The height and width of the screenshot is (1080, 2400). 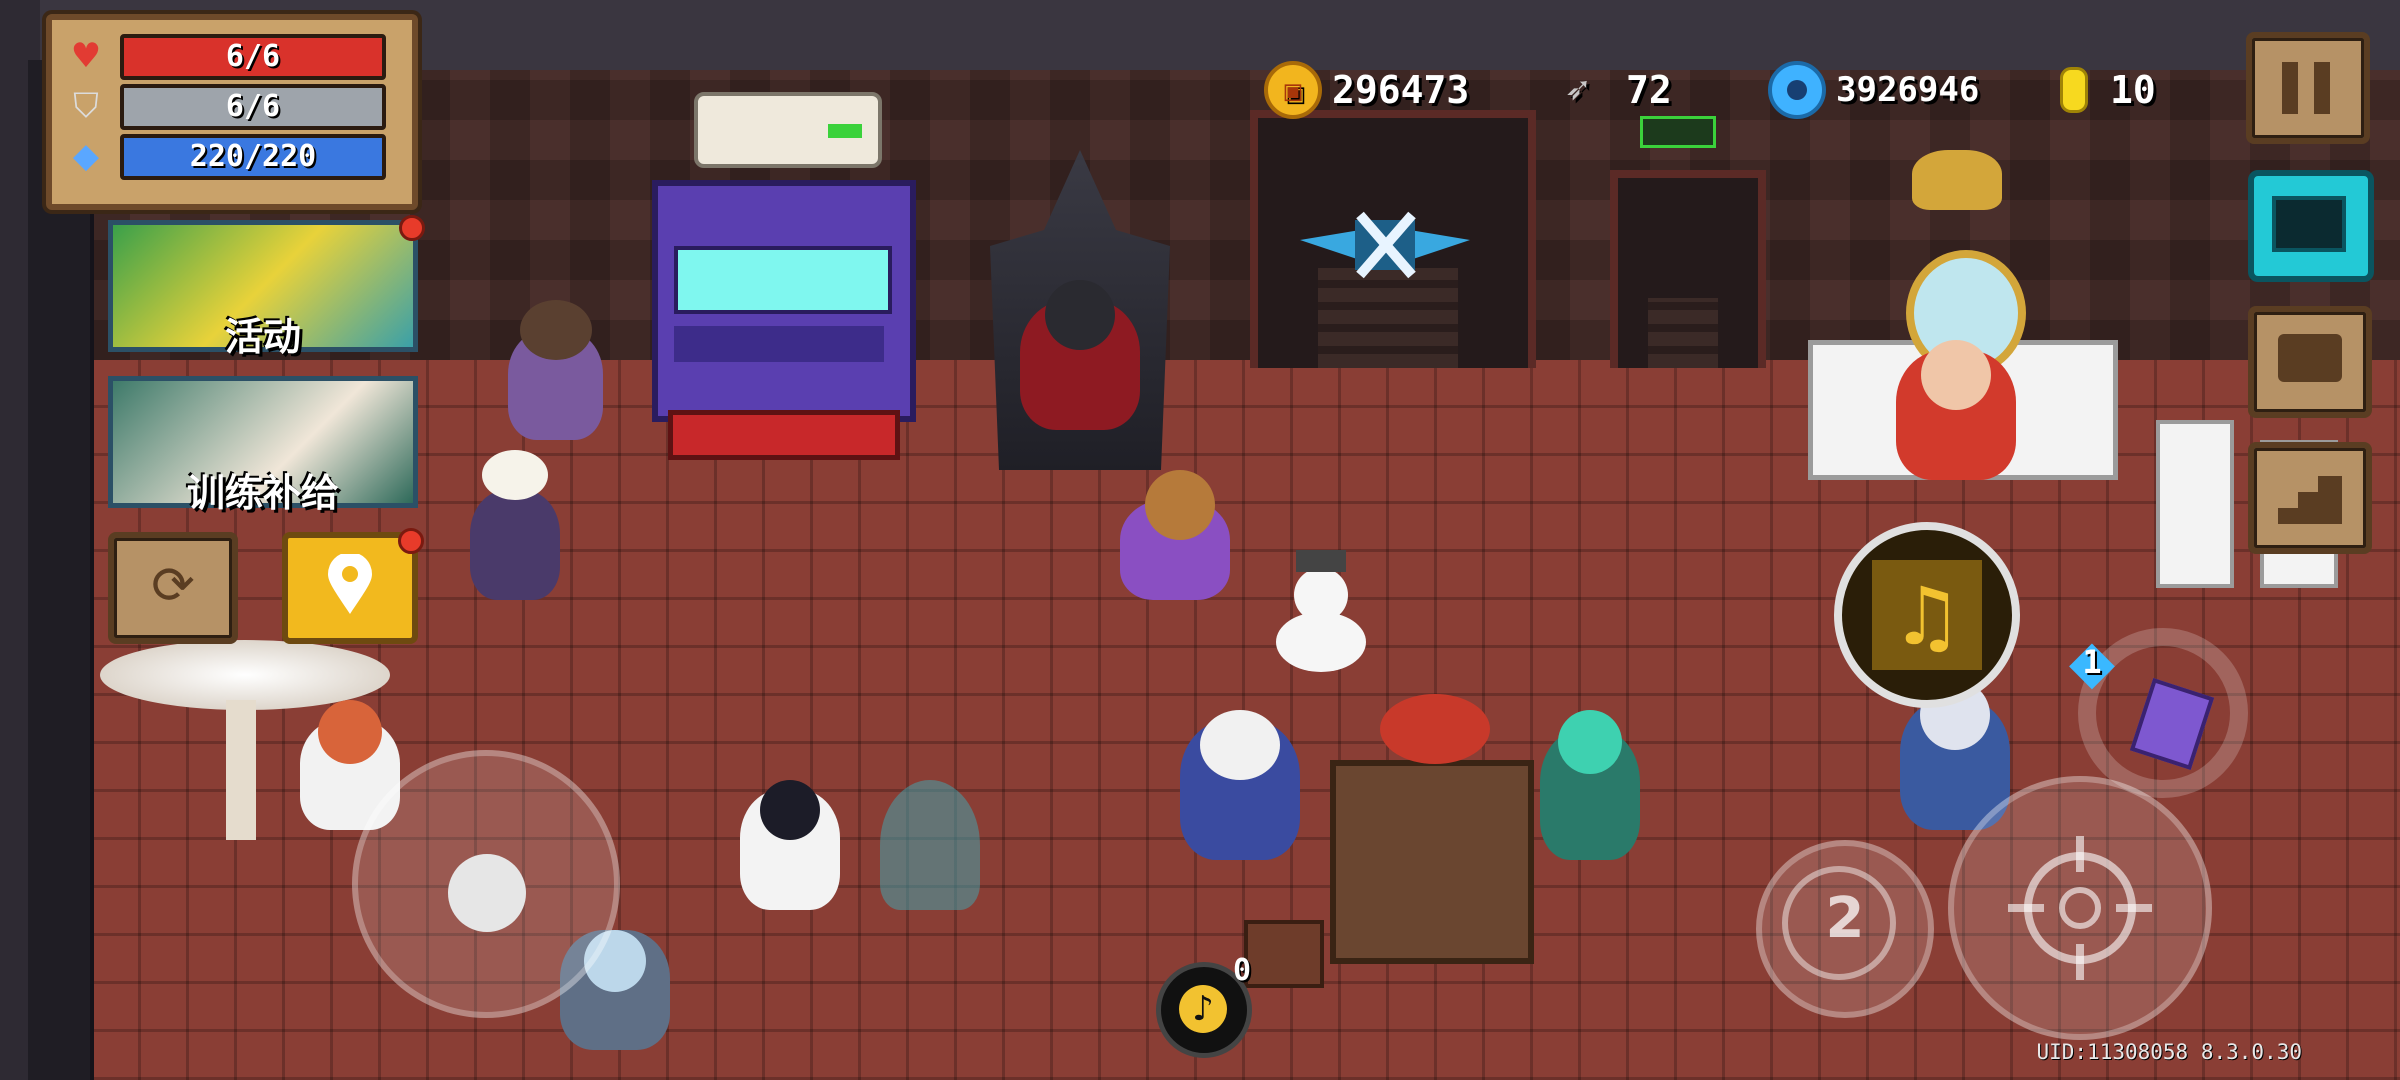 What do you see at coordinates (487, 893) in the screenshot?
I see `joystick-knob` at bounding box center [487, 893].